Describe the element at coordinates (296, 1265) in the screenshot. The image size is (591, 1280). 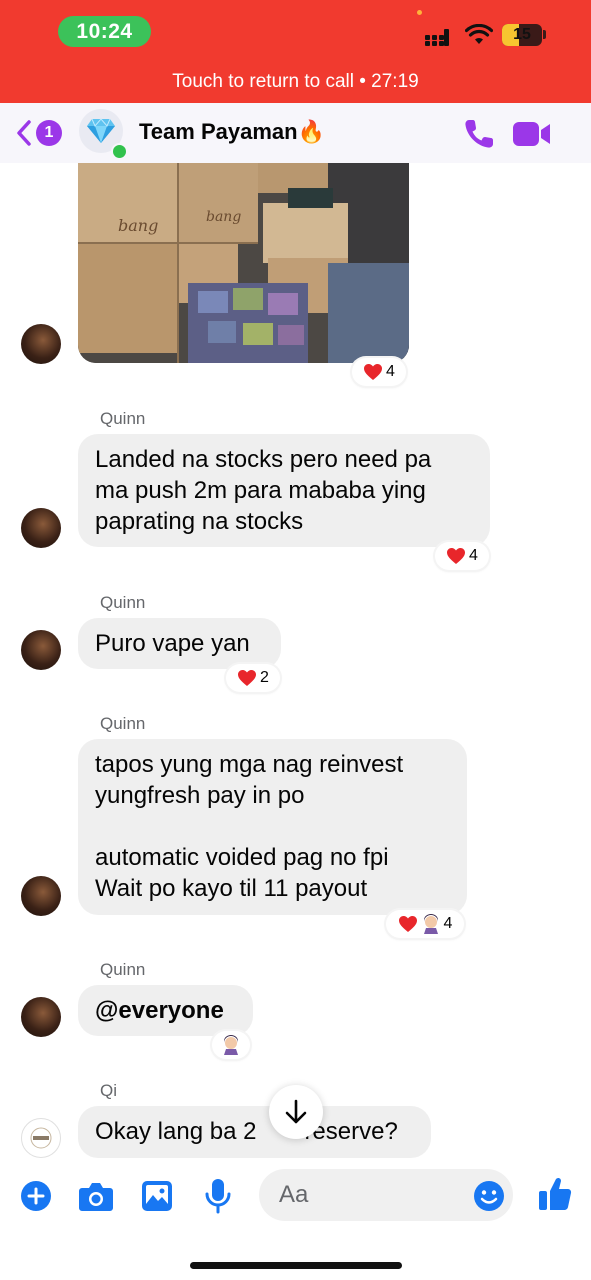
I see `home-indicator` at that location.